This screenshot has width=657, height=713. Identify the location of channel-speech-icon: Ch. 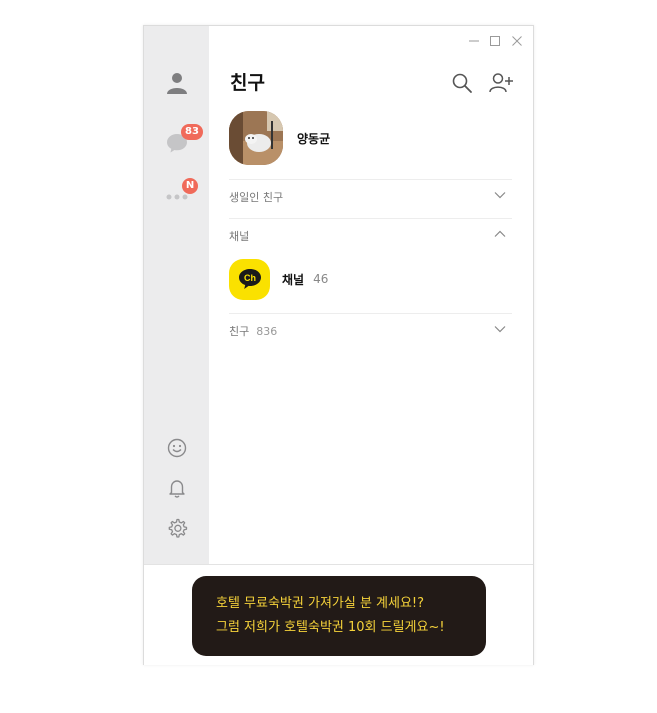
(249, 279).